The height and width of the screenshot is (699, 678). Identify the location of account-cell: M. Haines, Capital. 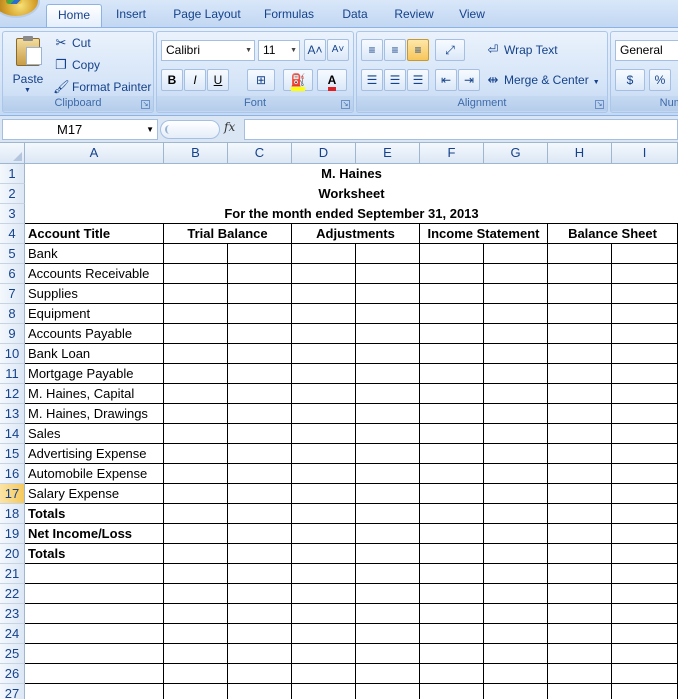
(94, 394).